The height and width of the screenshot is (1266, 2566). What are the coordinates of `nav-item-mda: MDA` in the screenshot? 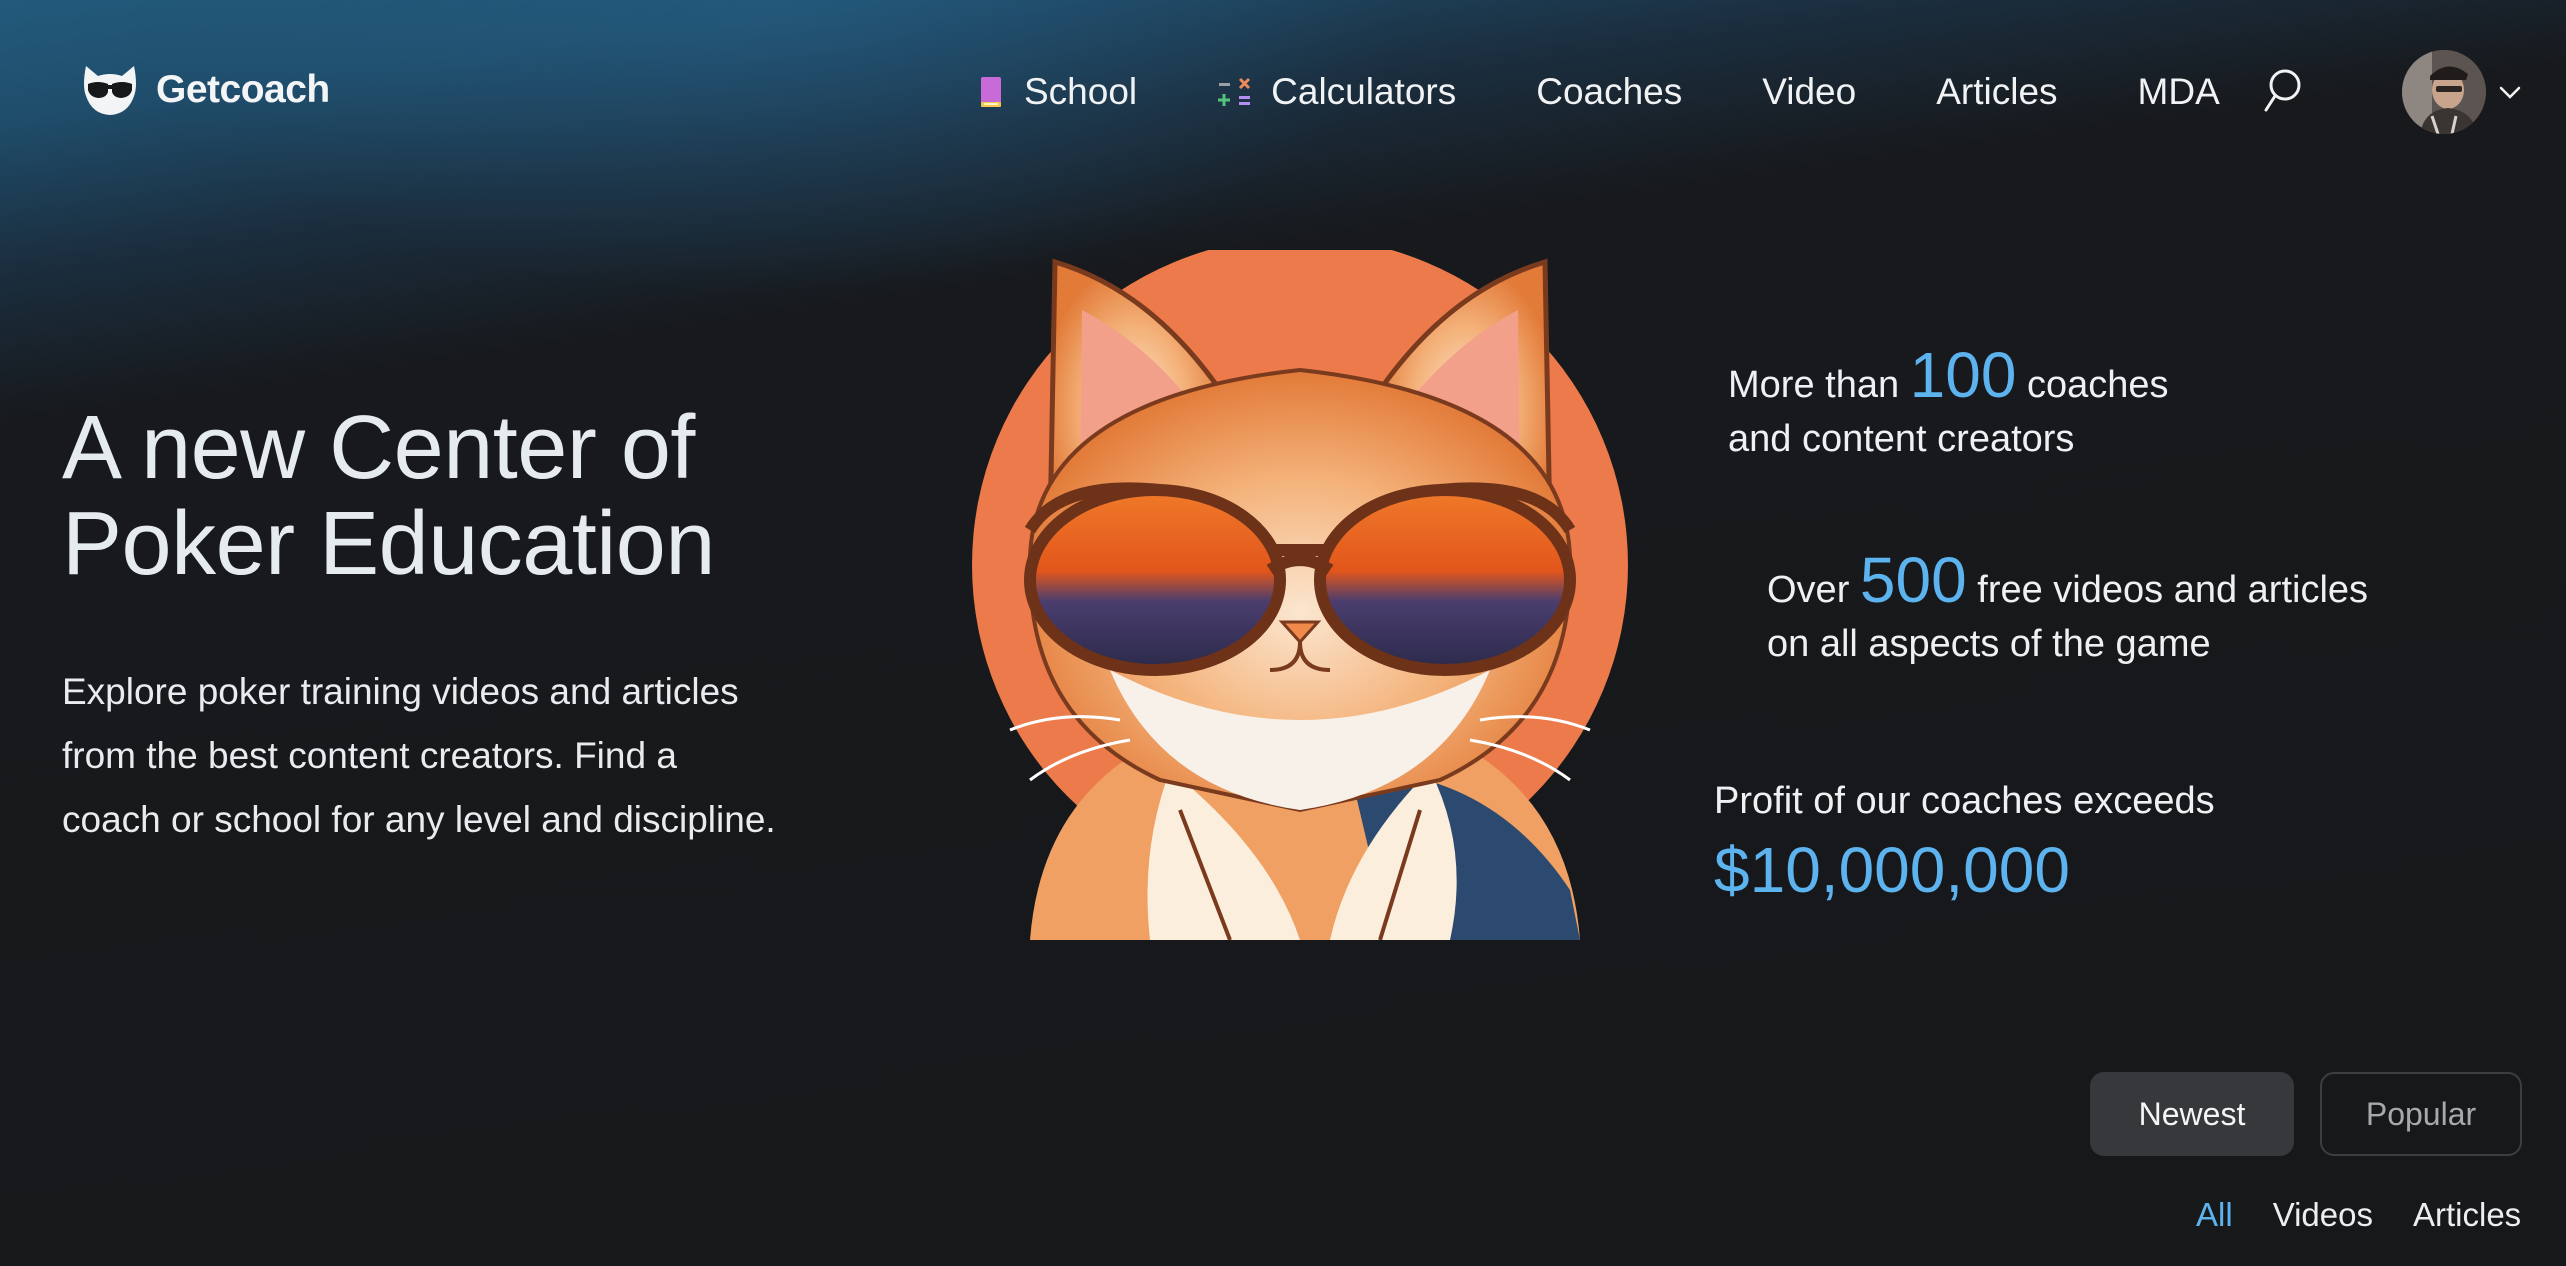 It's located at (2179, 92).